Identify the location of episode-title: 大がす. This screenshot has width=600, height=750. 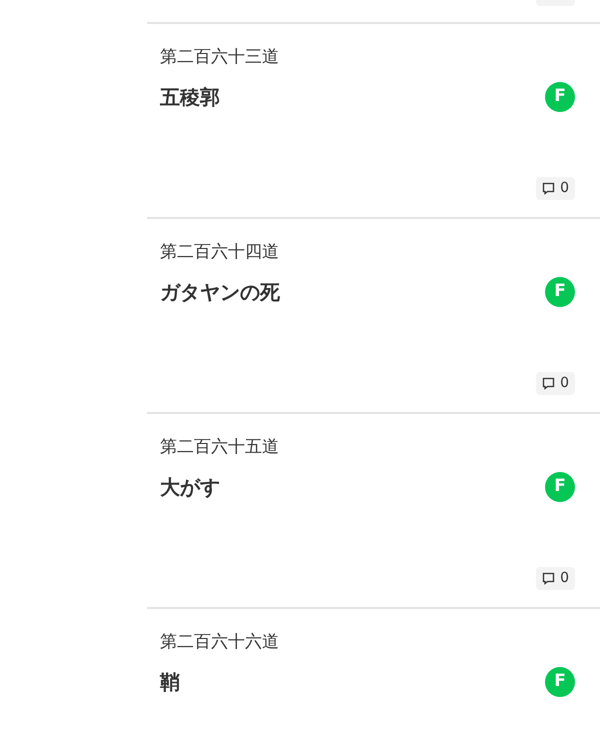
(190, 487).